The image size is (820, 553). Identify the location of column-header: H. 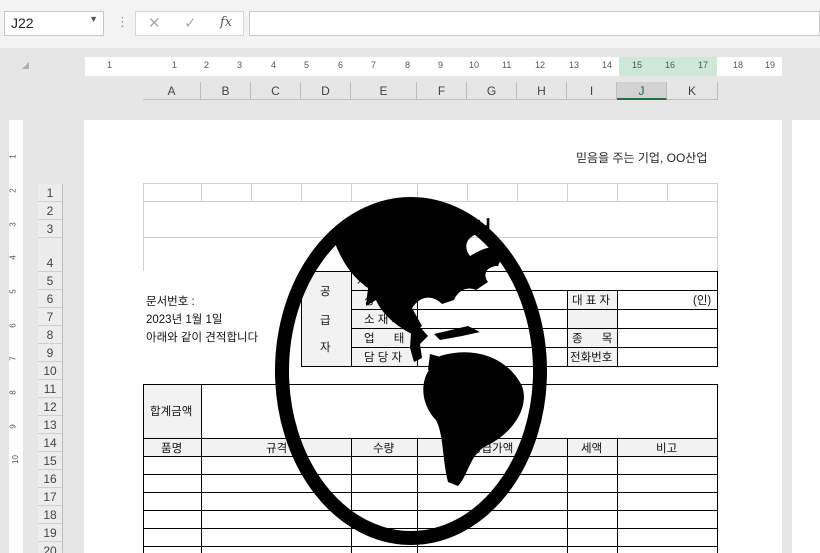
(542, 91).